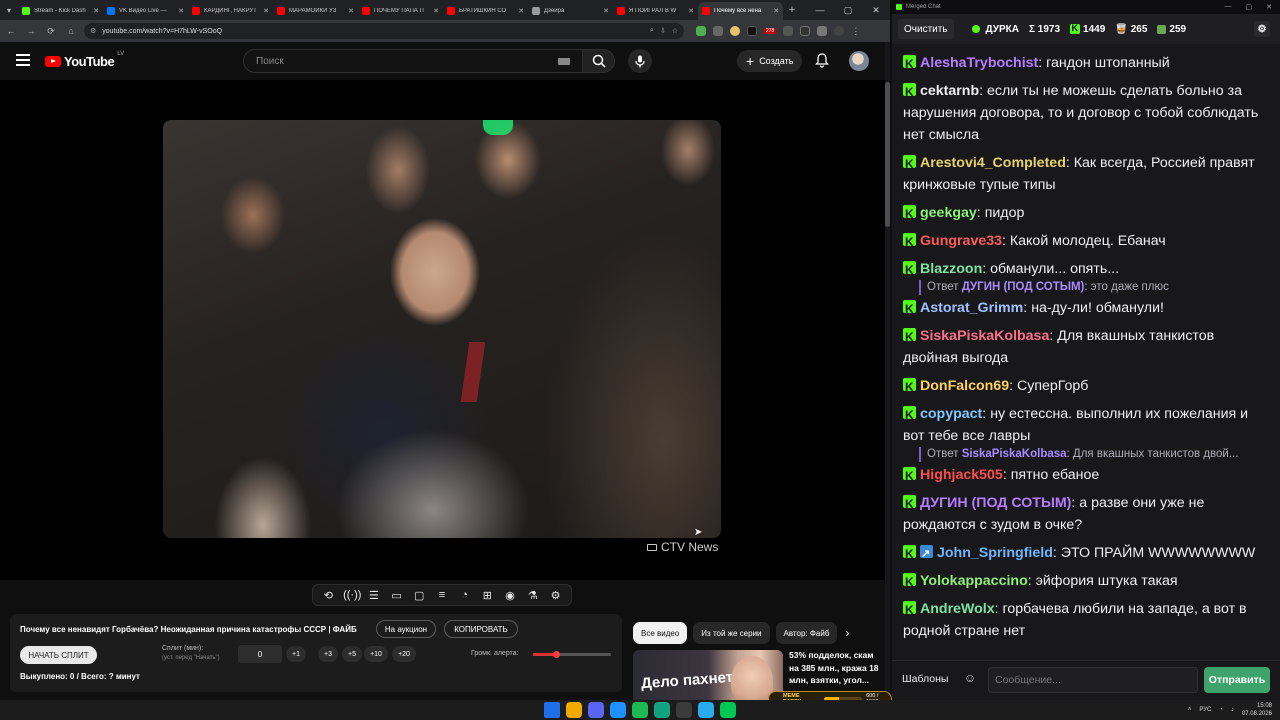  I want to click on copy-button: КОПИРОВАТЬ, so click(481, 629).